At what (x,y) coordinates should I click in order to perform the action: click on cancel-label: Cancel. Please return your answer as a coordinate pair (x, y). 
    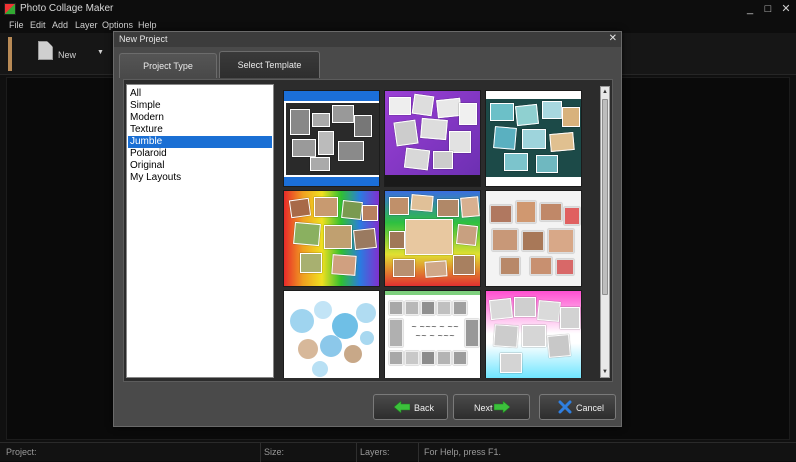
    Looking at the image, I should click on (590, 408).